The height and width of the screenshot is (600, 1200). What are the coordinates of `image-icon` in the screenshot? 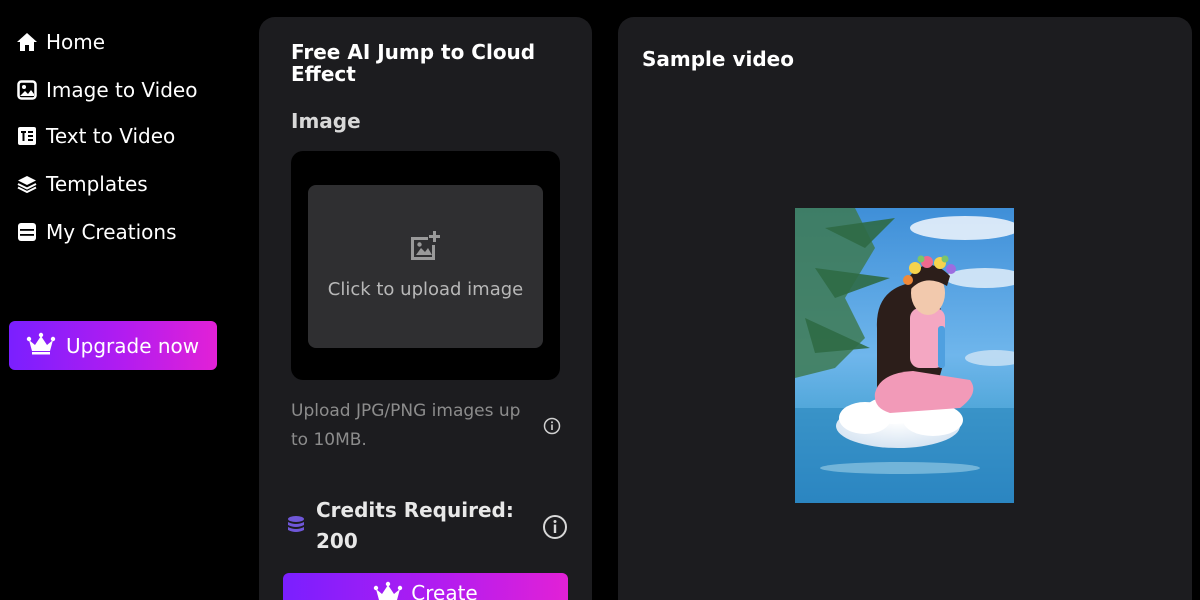 It's located at (27, 90).